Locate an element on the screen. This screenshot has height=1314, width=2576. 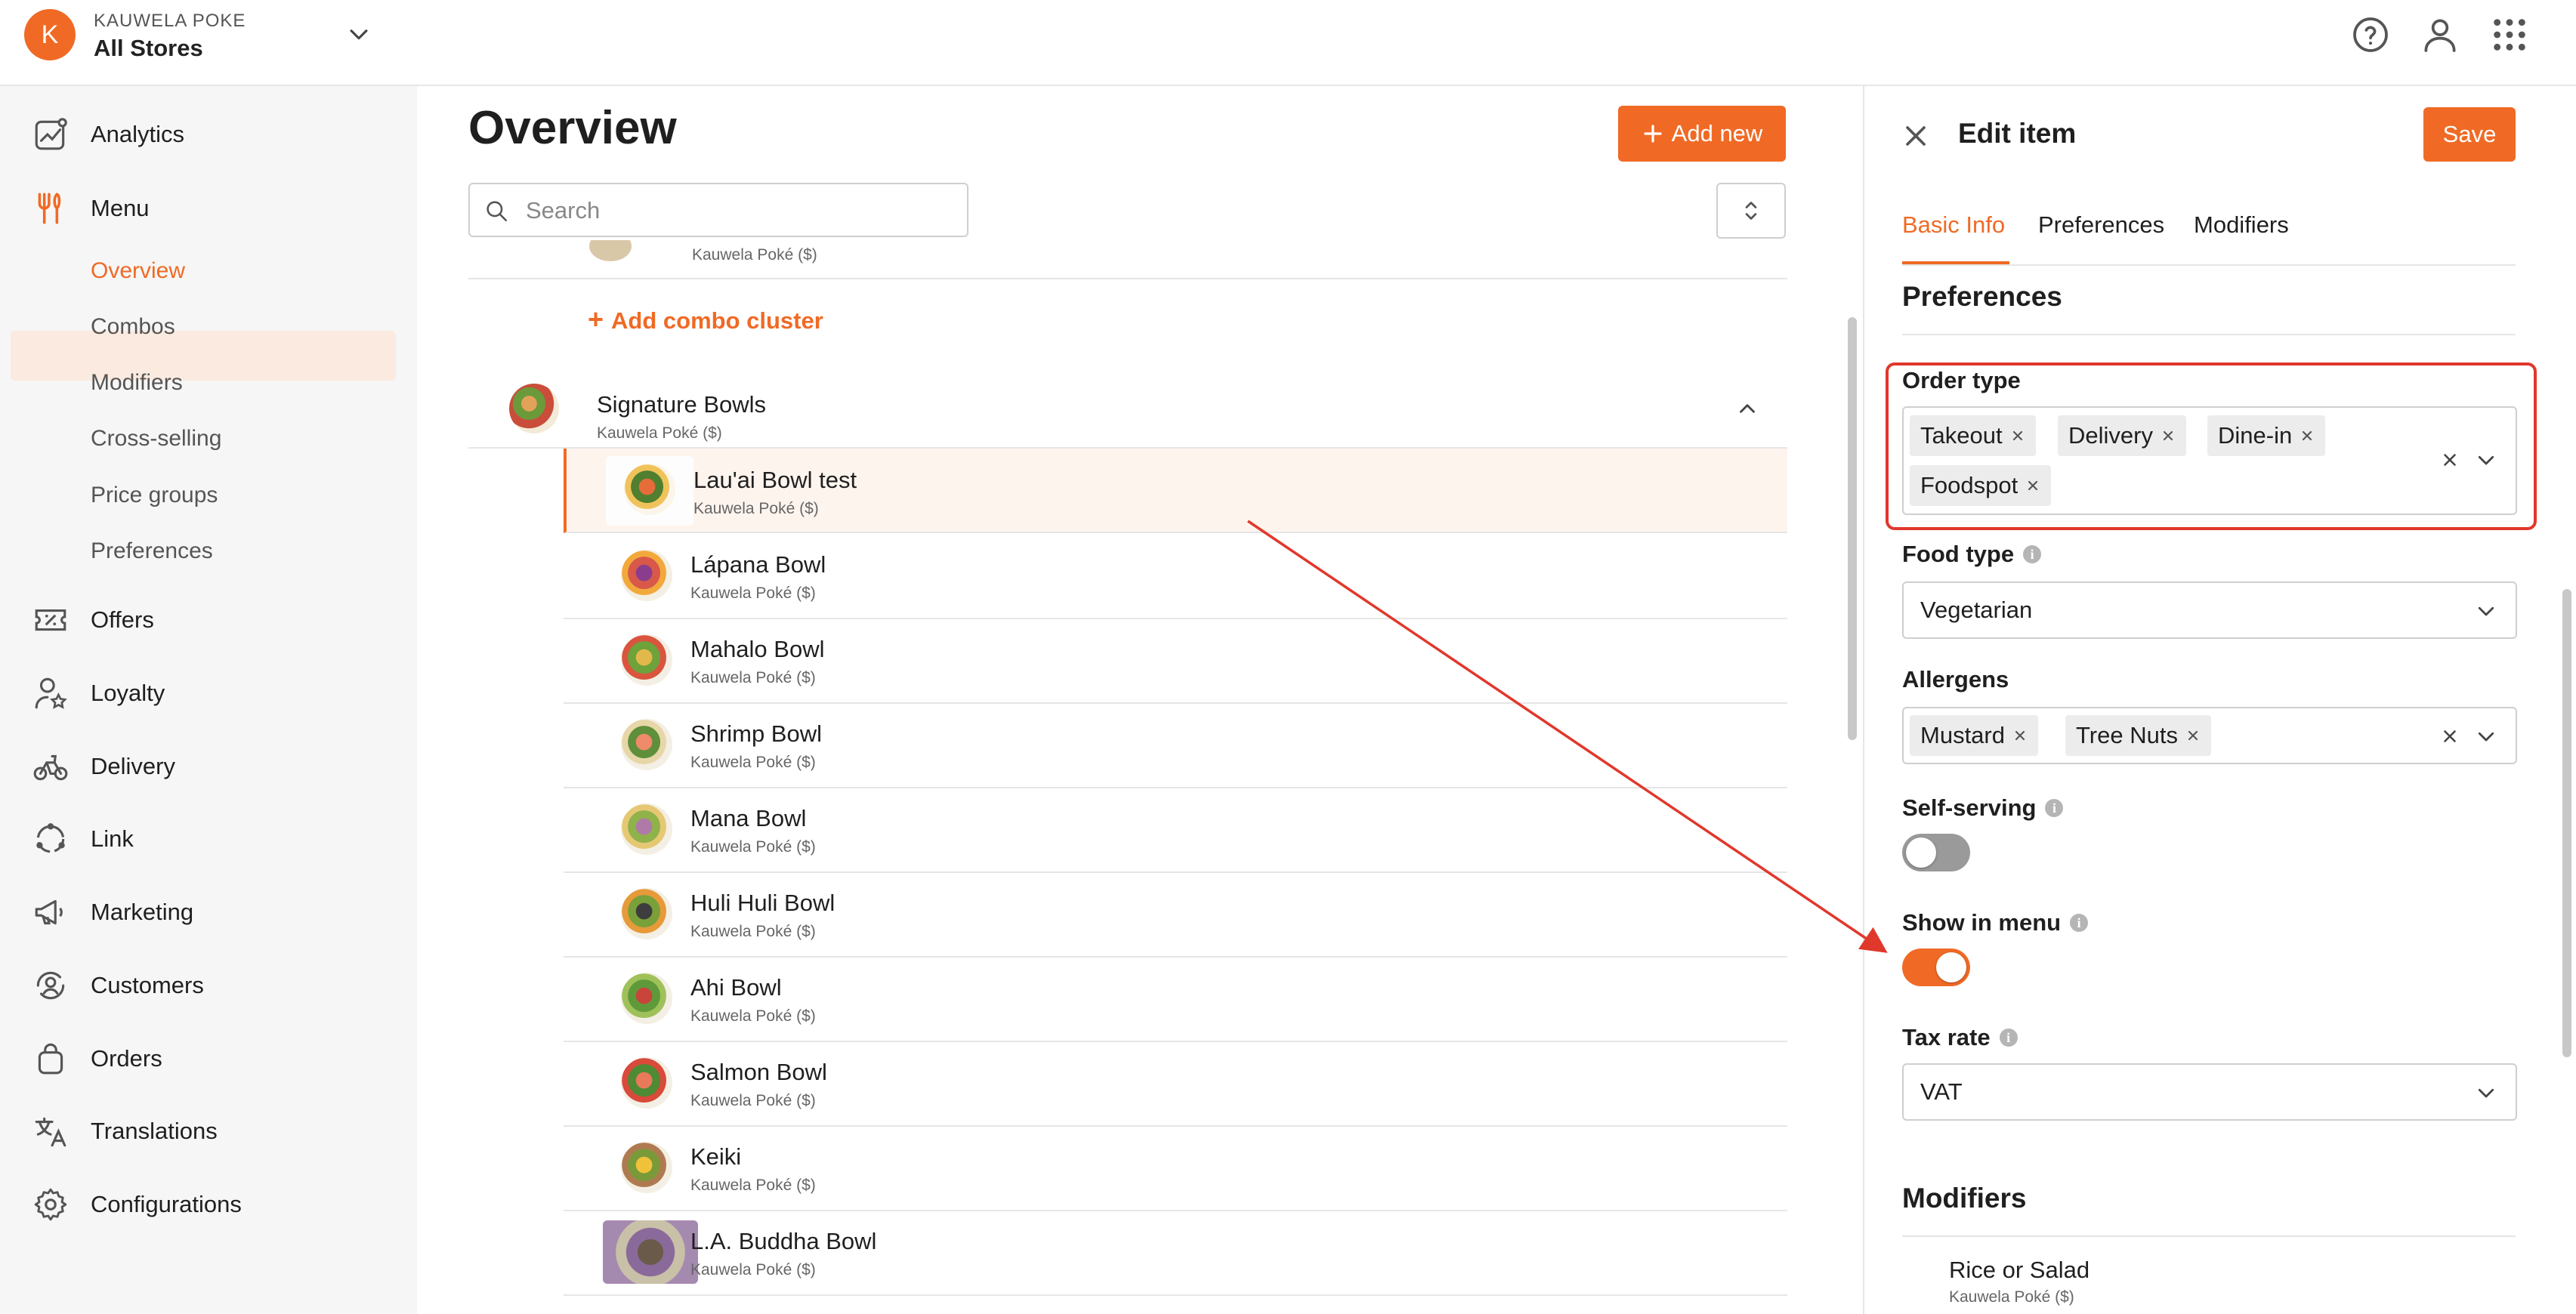
add-combo-cluster-label: Add combo cluster is located at coordinates (717, 320).